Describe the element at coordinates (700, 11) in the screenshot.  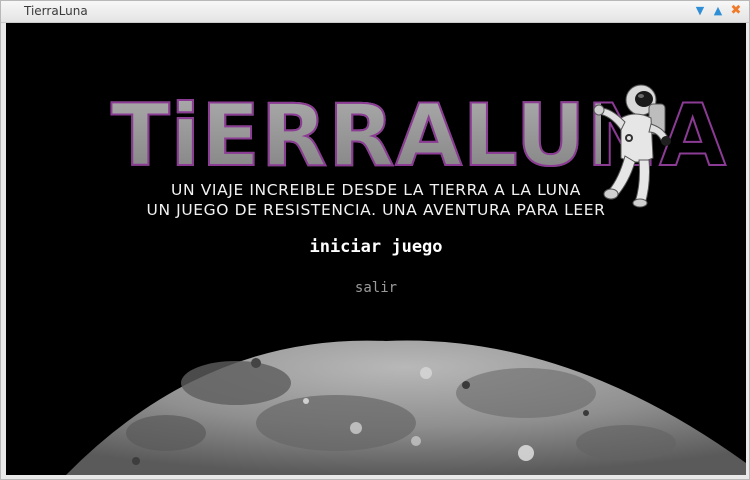
I see `minimize-button: ▼` at that location.